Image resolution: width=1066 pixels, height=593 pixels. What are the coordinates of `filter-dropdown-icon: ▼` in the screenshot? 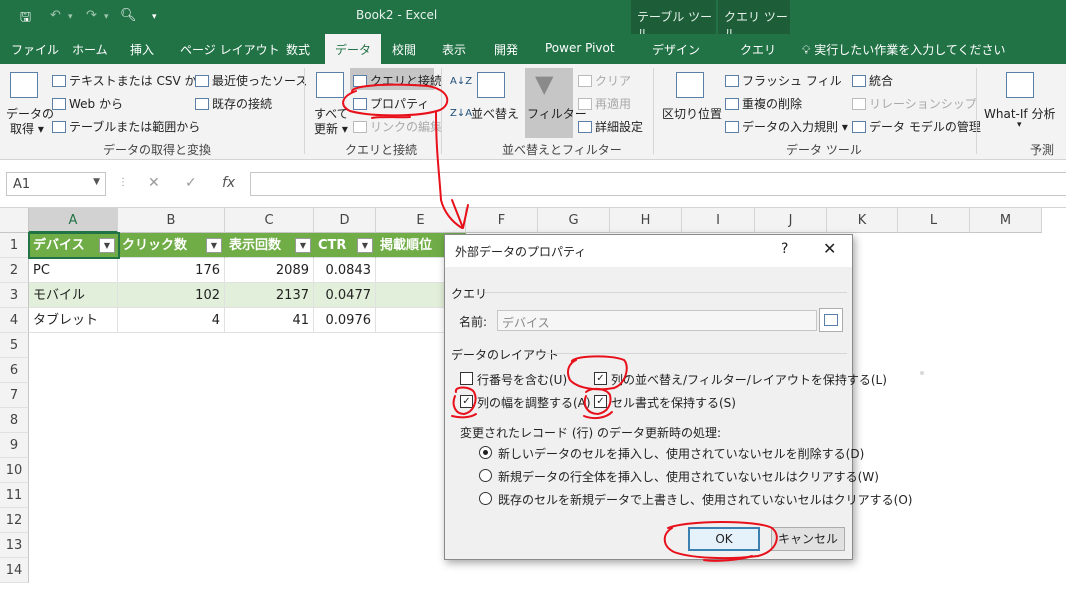 It's located at (214, 245).